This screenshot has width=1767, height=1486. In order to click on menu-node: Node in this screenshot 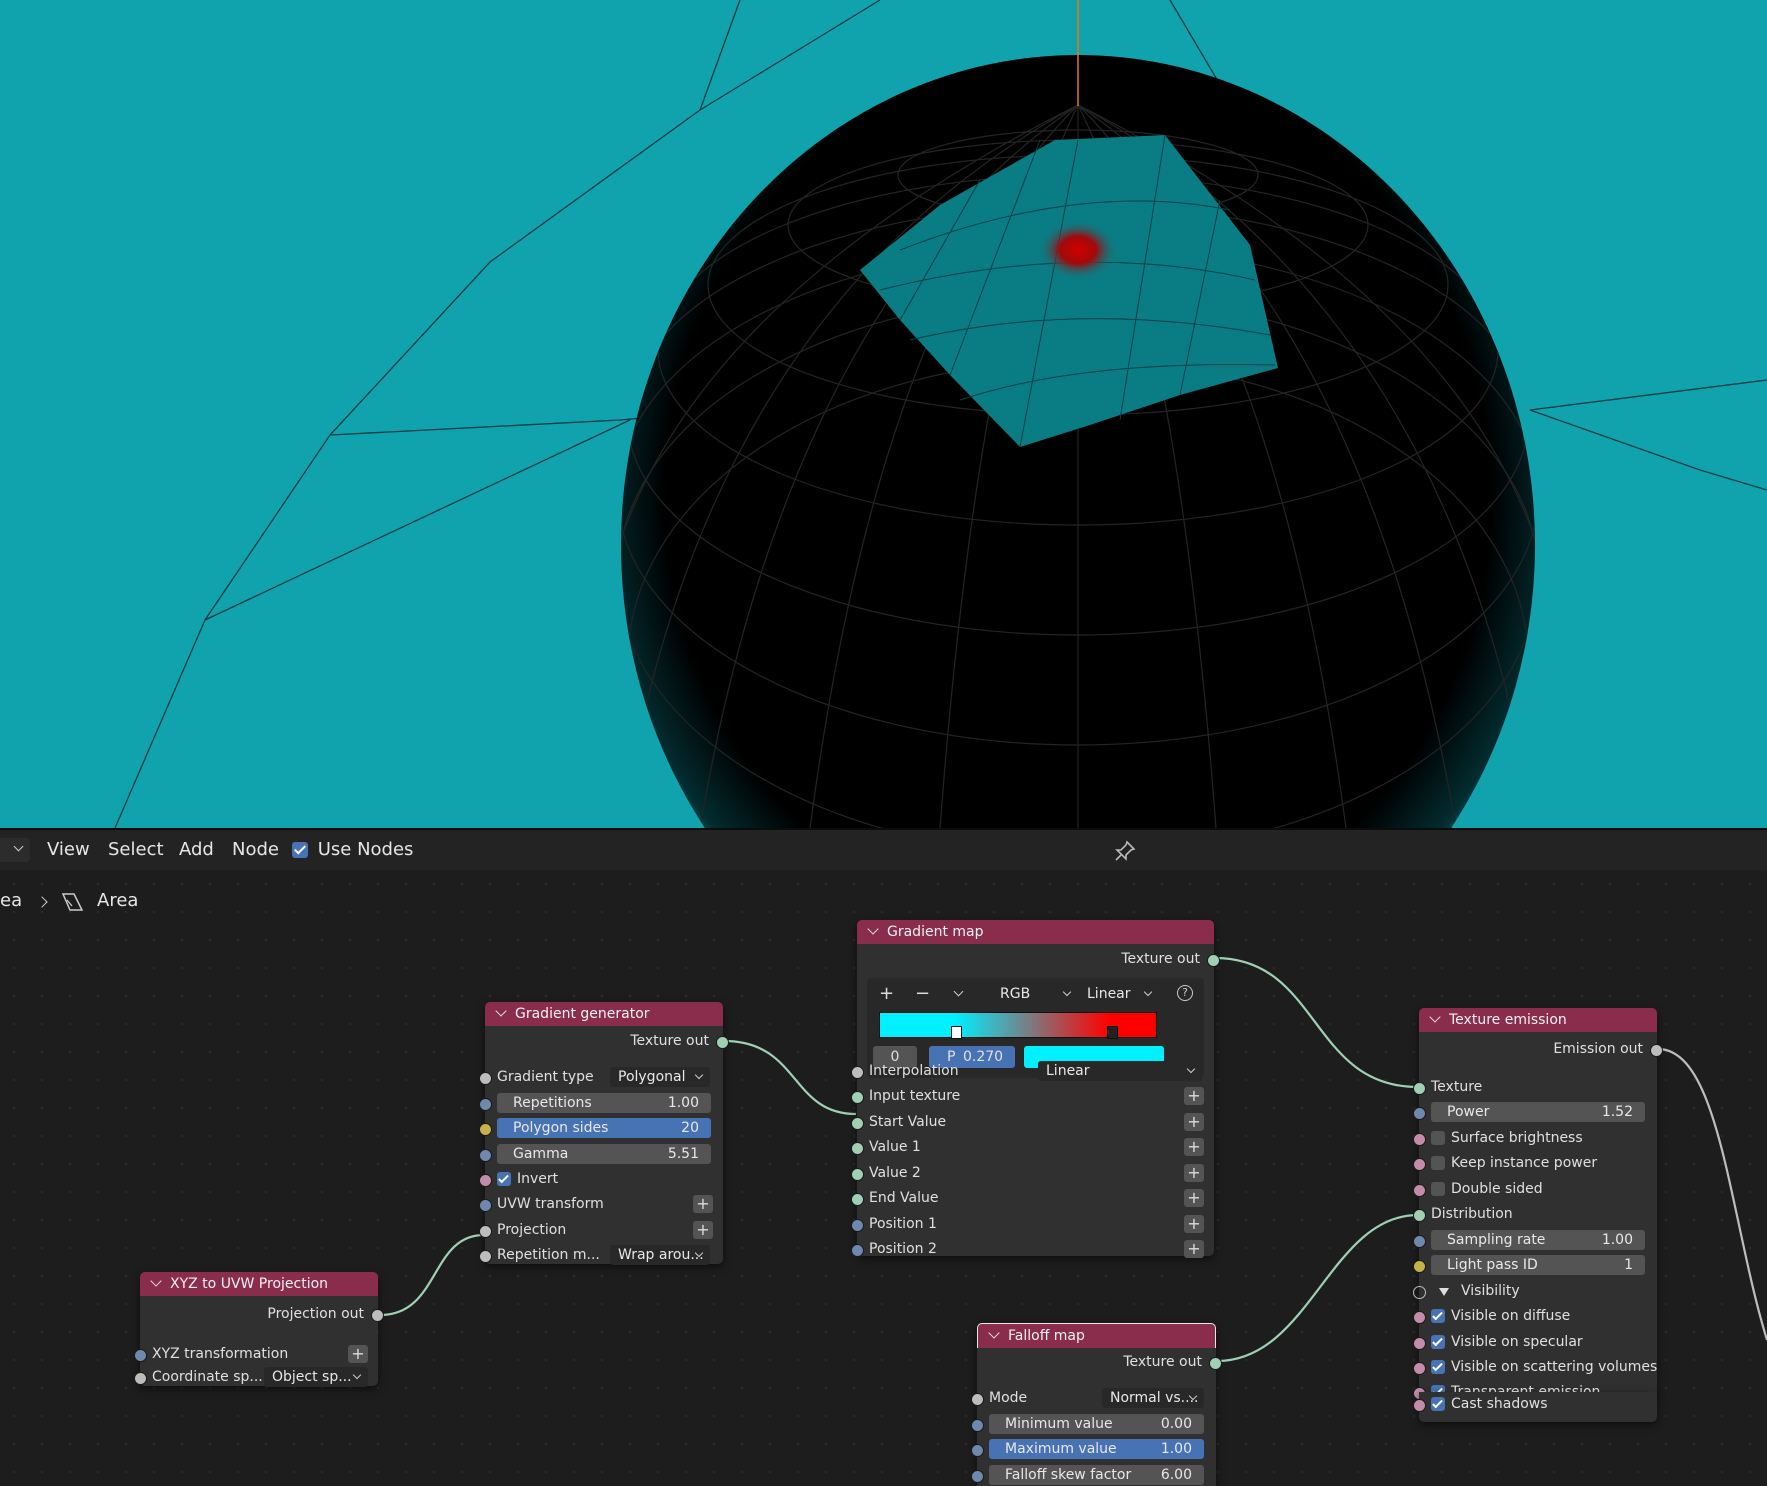, I will do `click(255, 849)`.